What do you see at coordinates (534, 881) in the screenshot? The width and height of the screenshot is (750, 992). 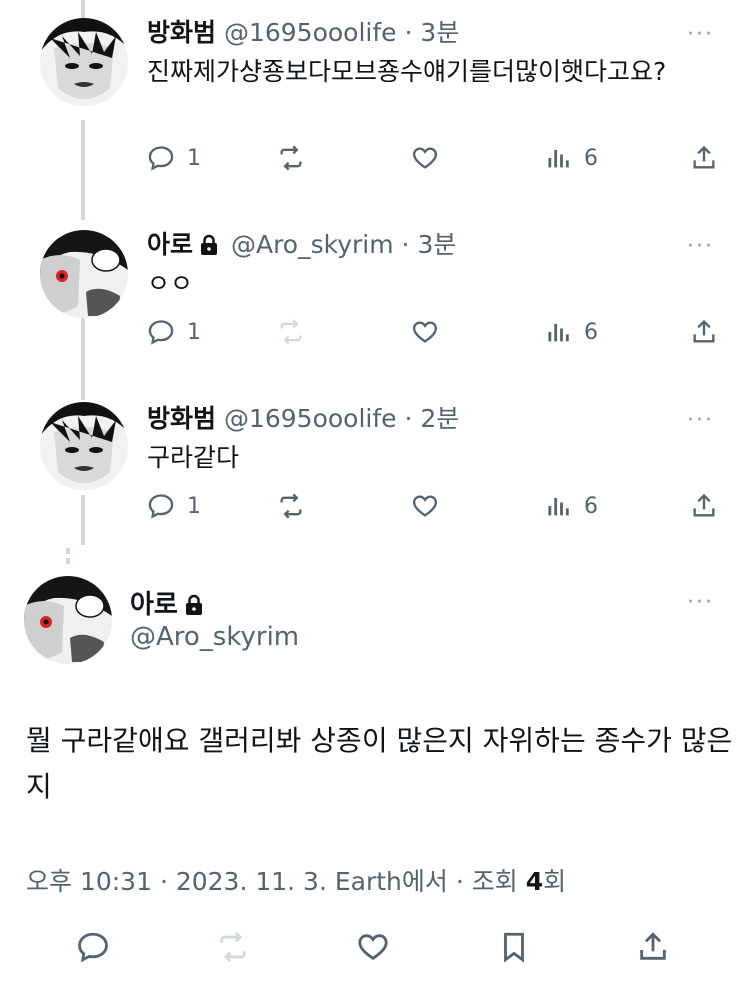 I see `views-count: 4` at bounding box center [534, 881].